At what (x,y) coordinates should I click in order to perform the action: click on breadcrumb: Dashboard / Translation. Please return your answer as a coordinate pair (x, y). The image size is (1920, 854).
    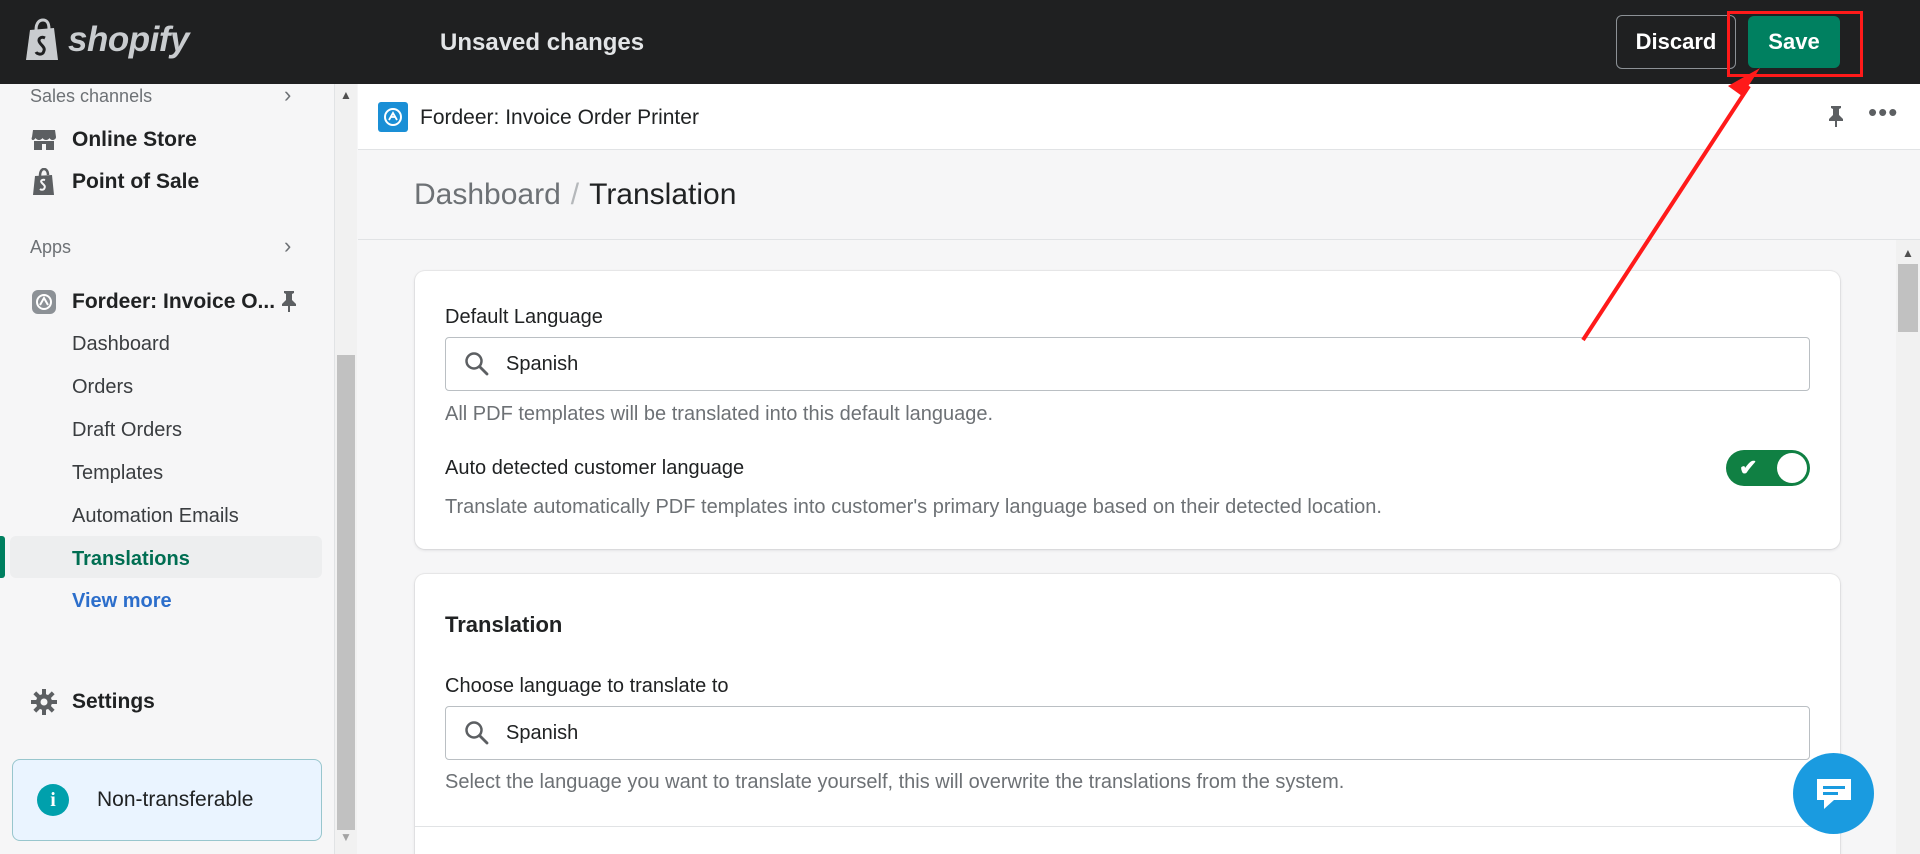
    Looking at the image, I should click on (575, 195).